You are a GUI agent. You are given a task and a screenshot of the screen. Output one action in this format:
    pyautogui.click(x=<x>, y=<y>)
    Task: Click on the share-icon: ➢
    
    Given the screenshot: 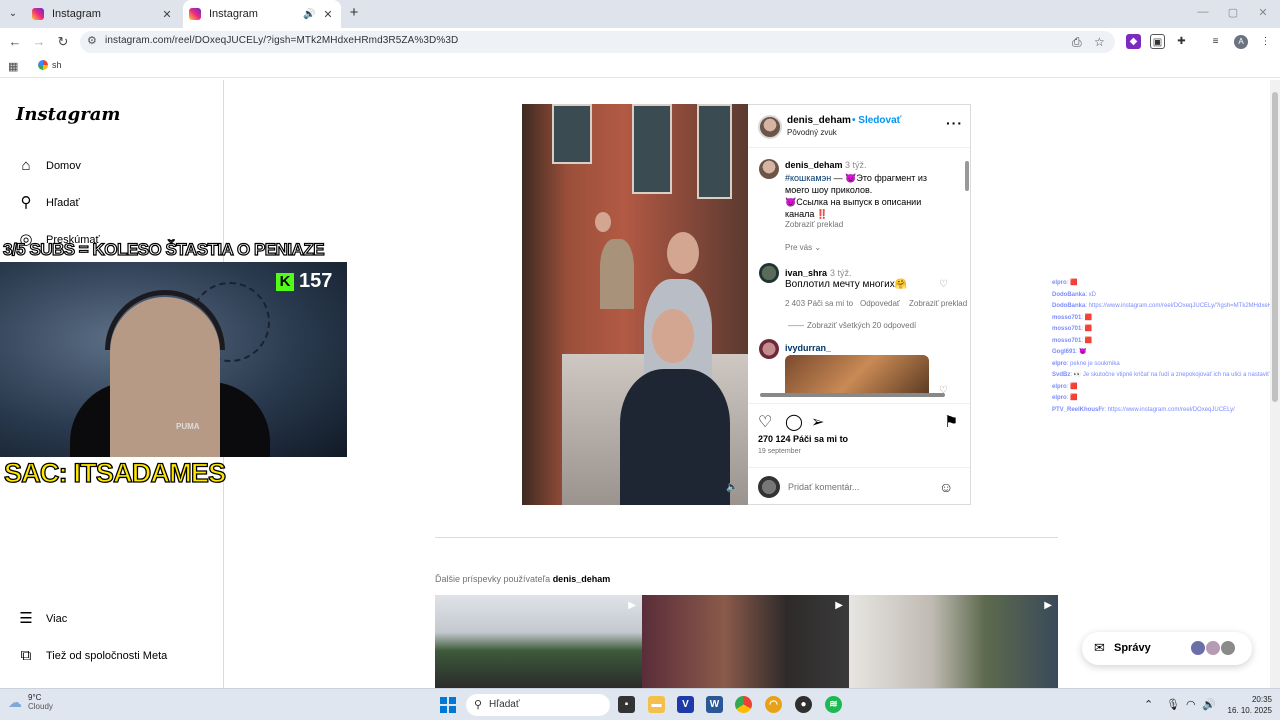 What is the action you would take?
    pyautogui.click(x=817, y=422)
    